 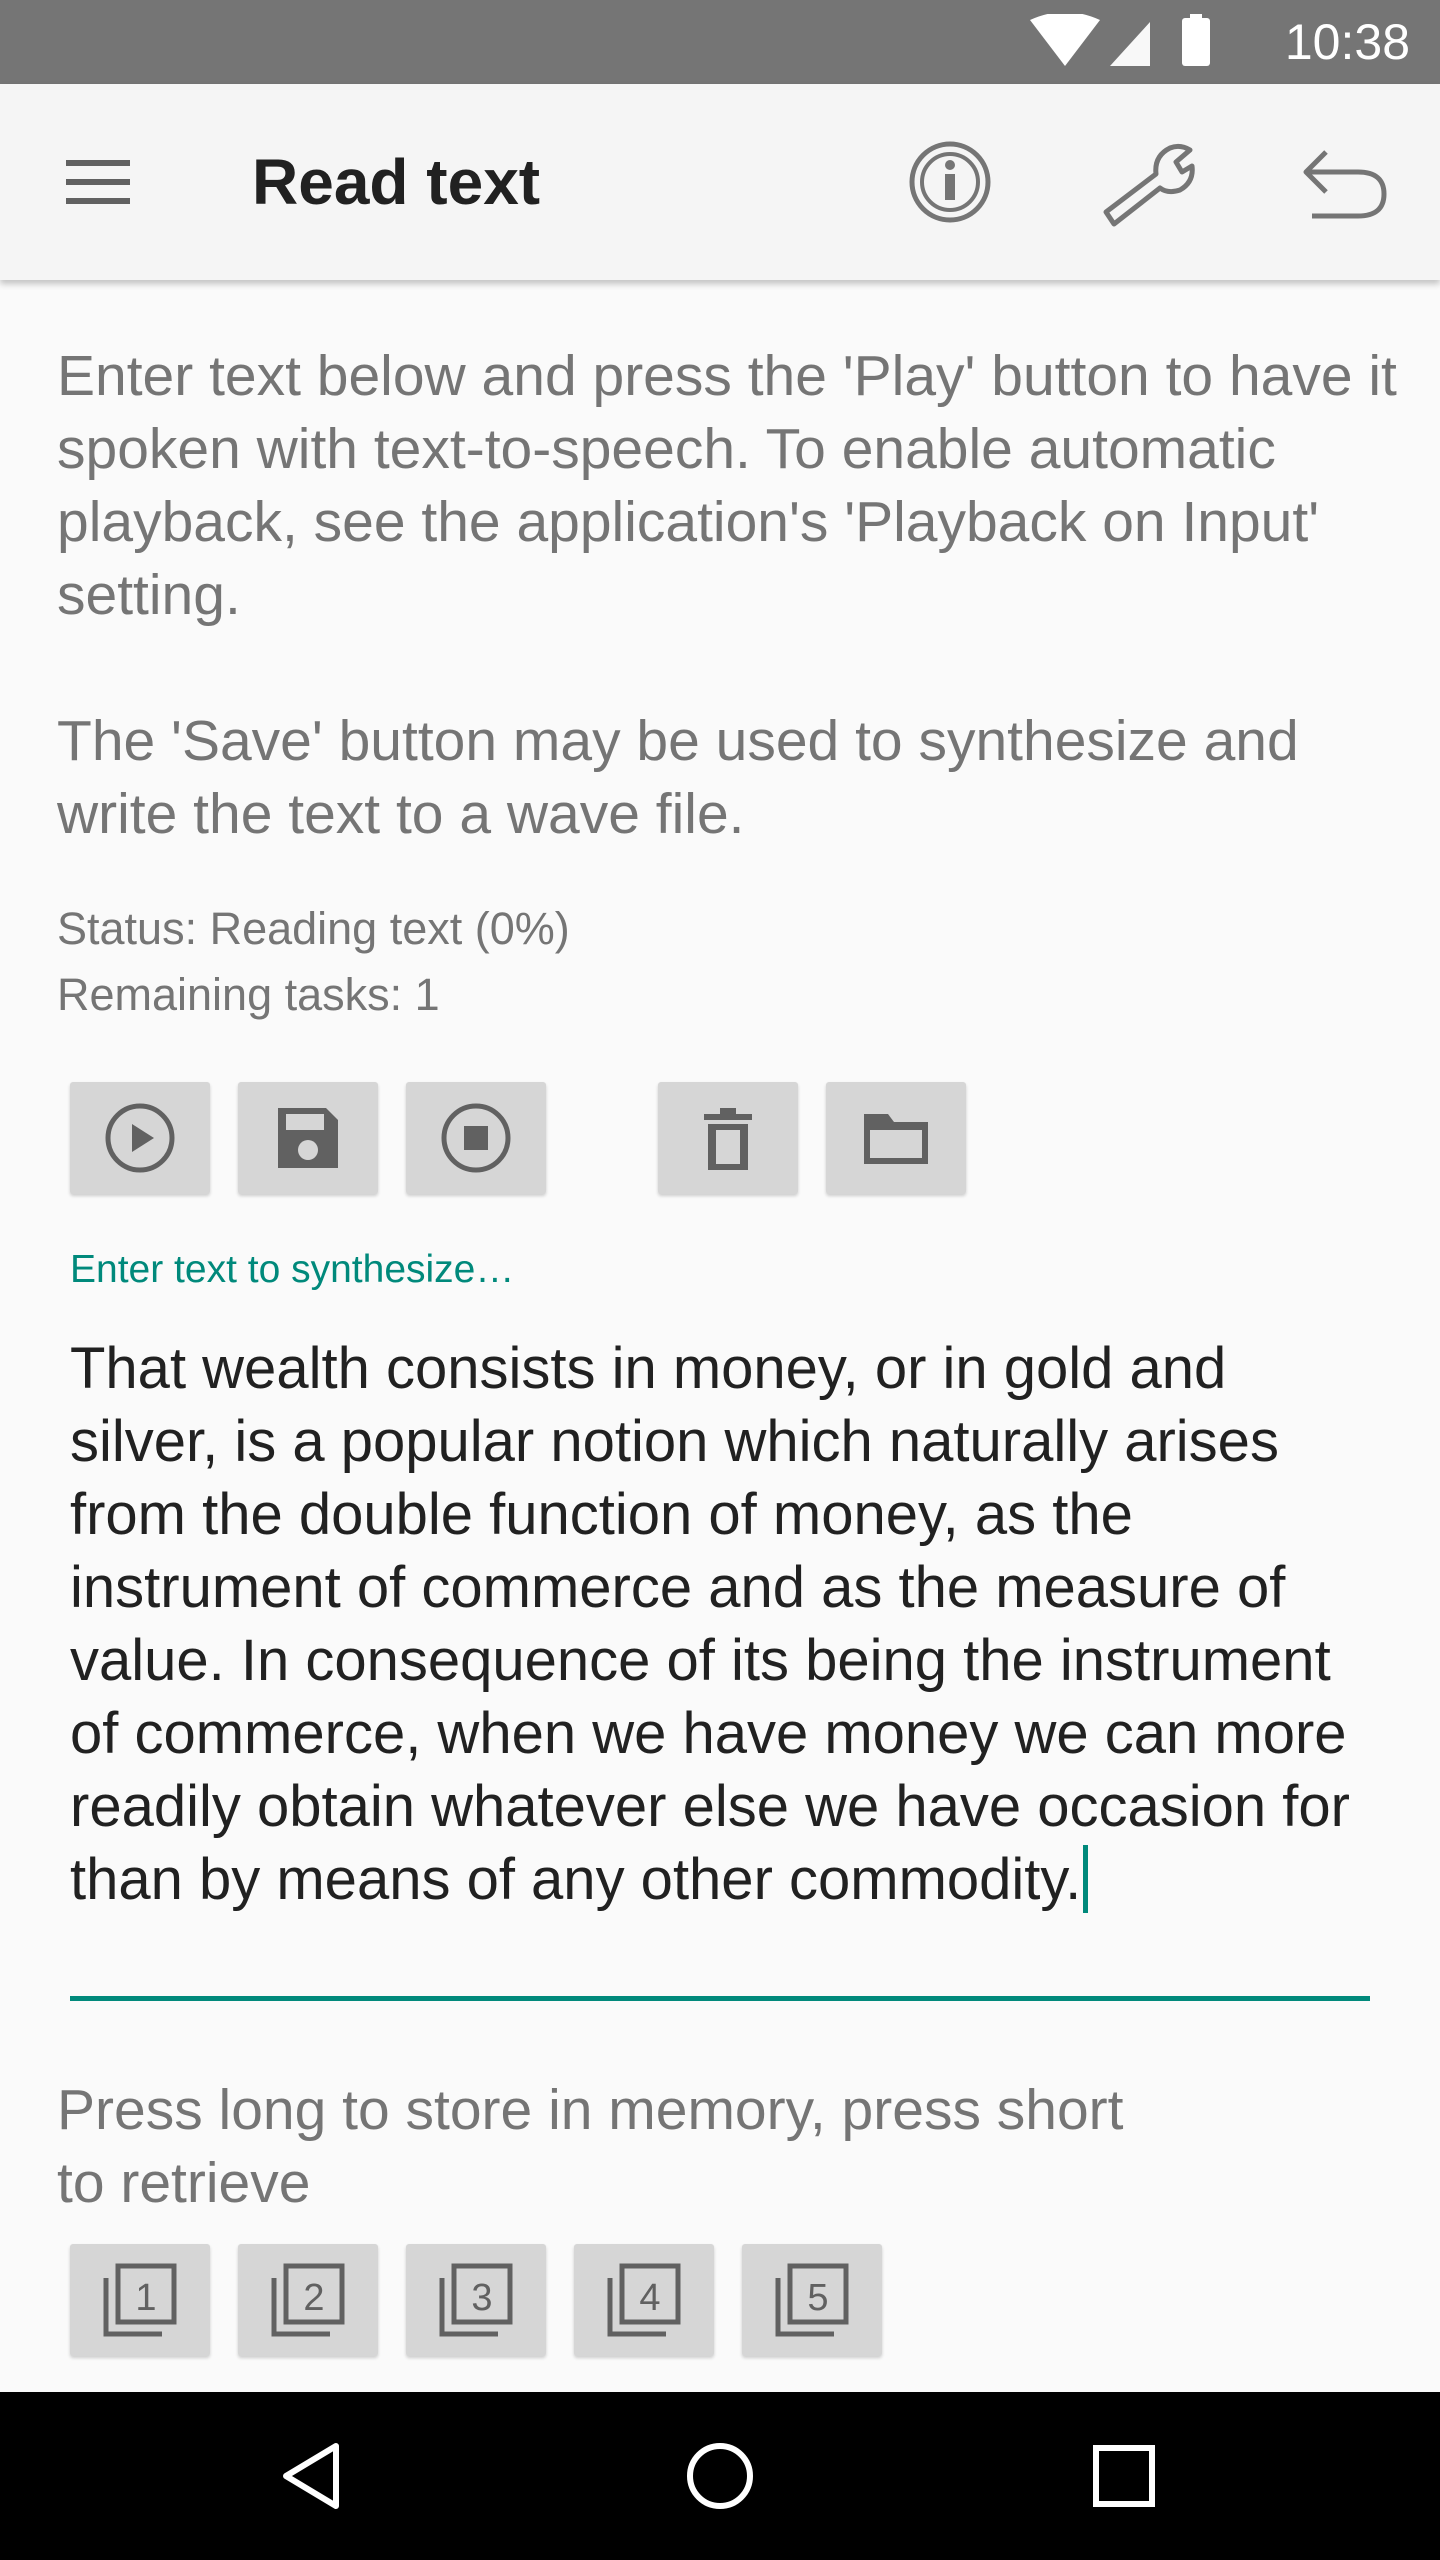 I want to click on memory-slot-1-button: 1, so click(x=140, y=2300).